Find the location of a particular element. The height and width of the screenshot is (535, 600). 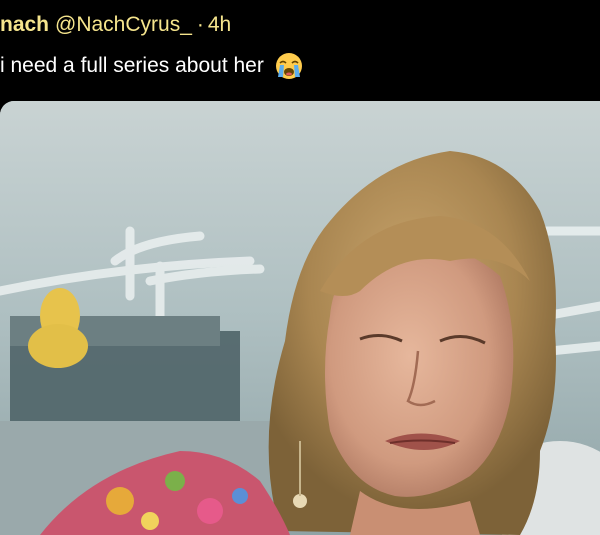

tweet-text-row: i need a full series about her is located at coordinates (152, 66).